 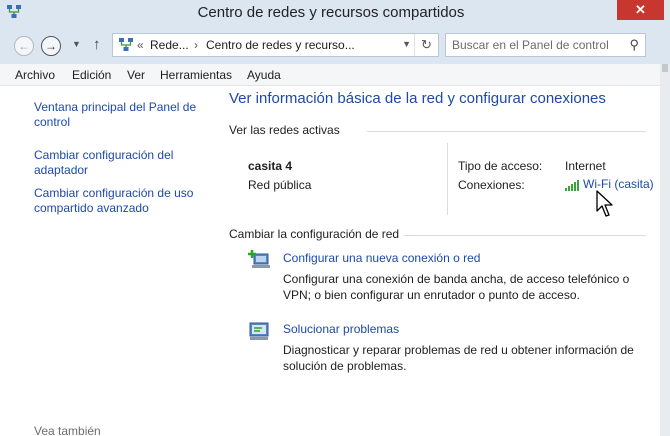 I want to click on change-adapter-settings-link: Cambiar configuración del adaptador, so click(x=114, y=163).